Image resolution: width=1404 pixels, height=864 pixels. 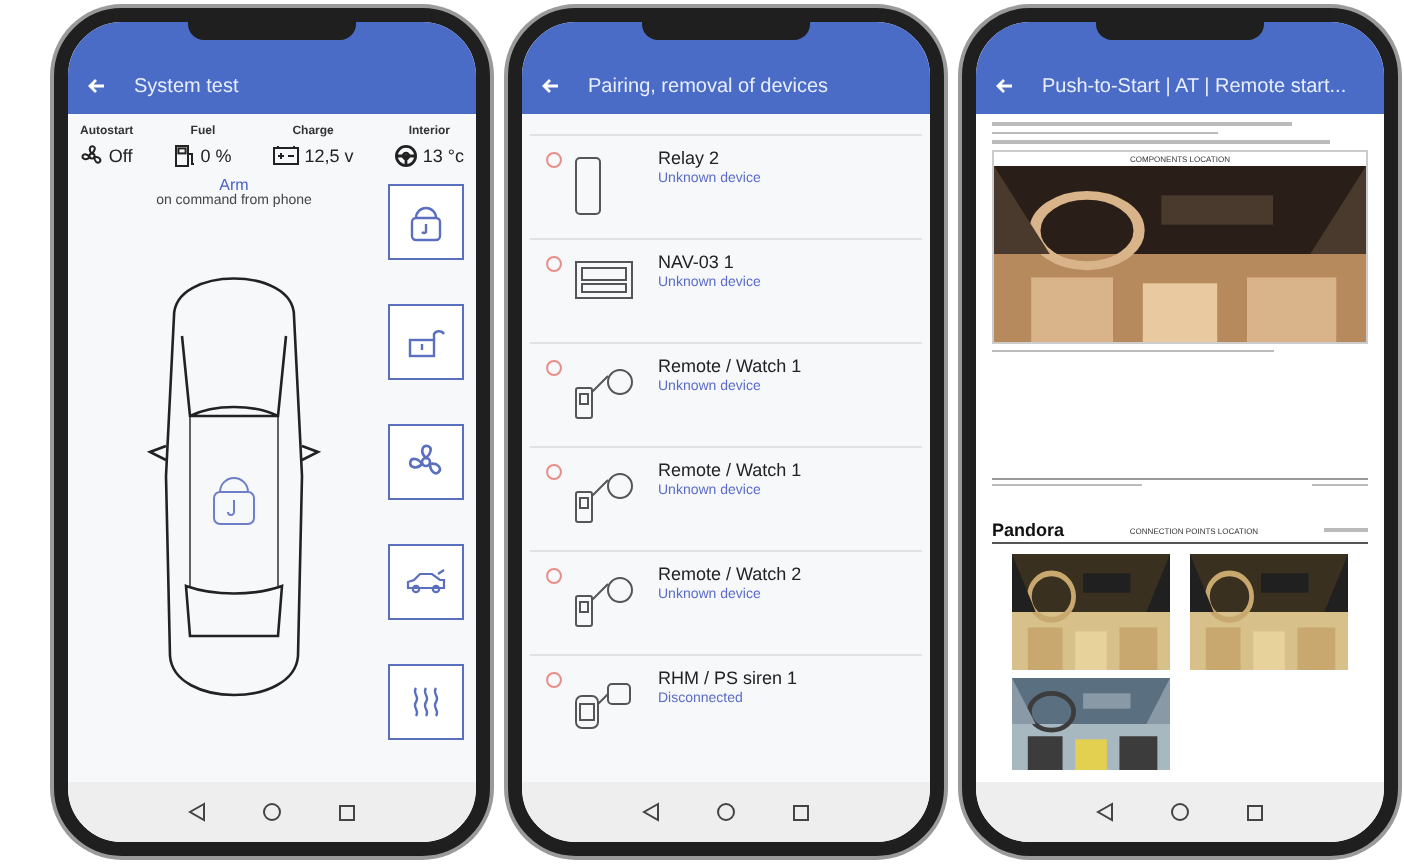 What do you see at coordinates (708, 86) in the screenshot?
I see `screen-title: Pairing, removal of devices` at bounding box center [708, 86].